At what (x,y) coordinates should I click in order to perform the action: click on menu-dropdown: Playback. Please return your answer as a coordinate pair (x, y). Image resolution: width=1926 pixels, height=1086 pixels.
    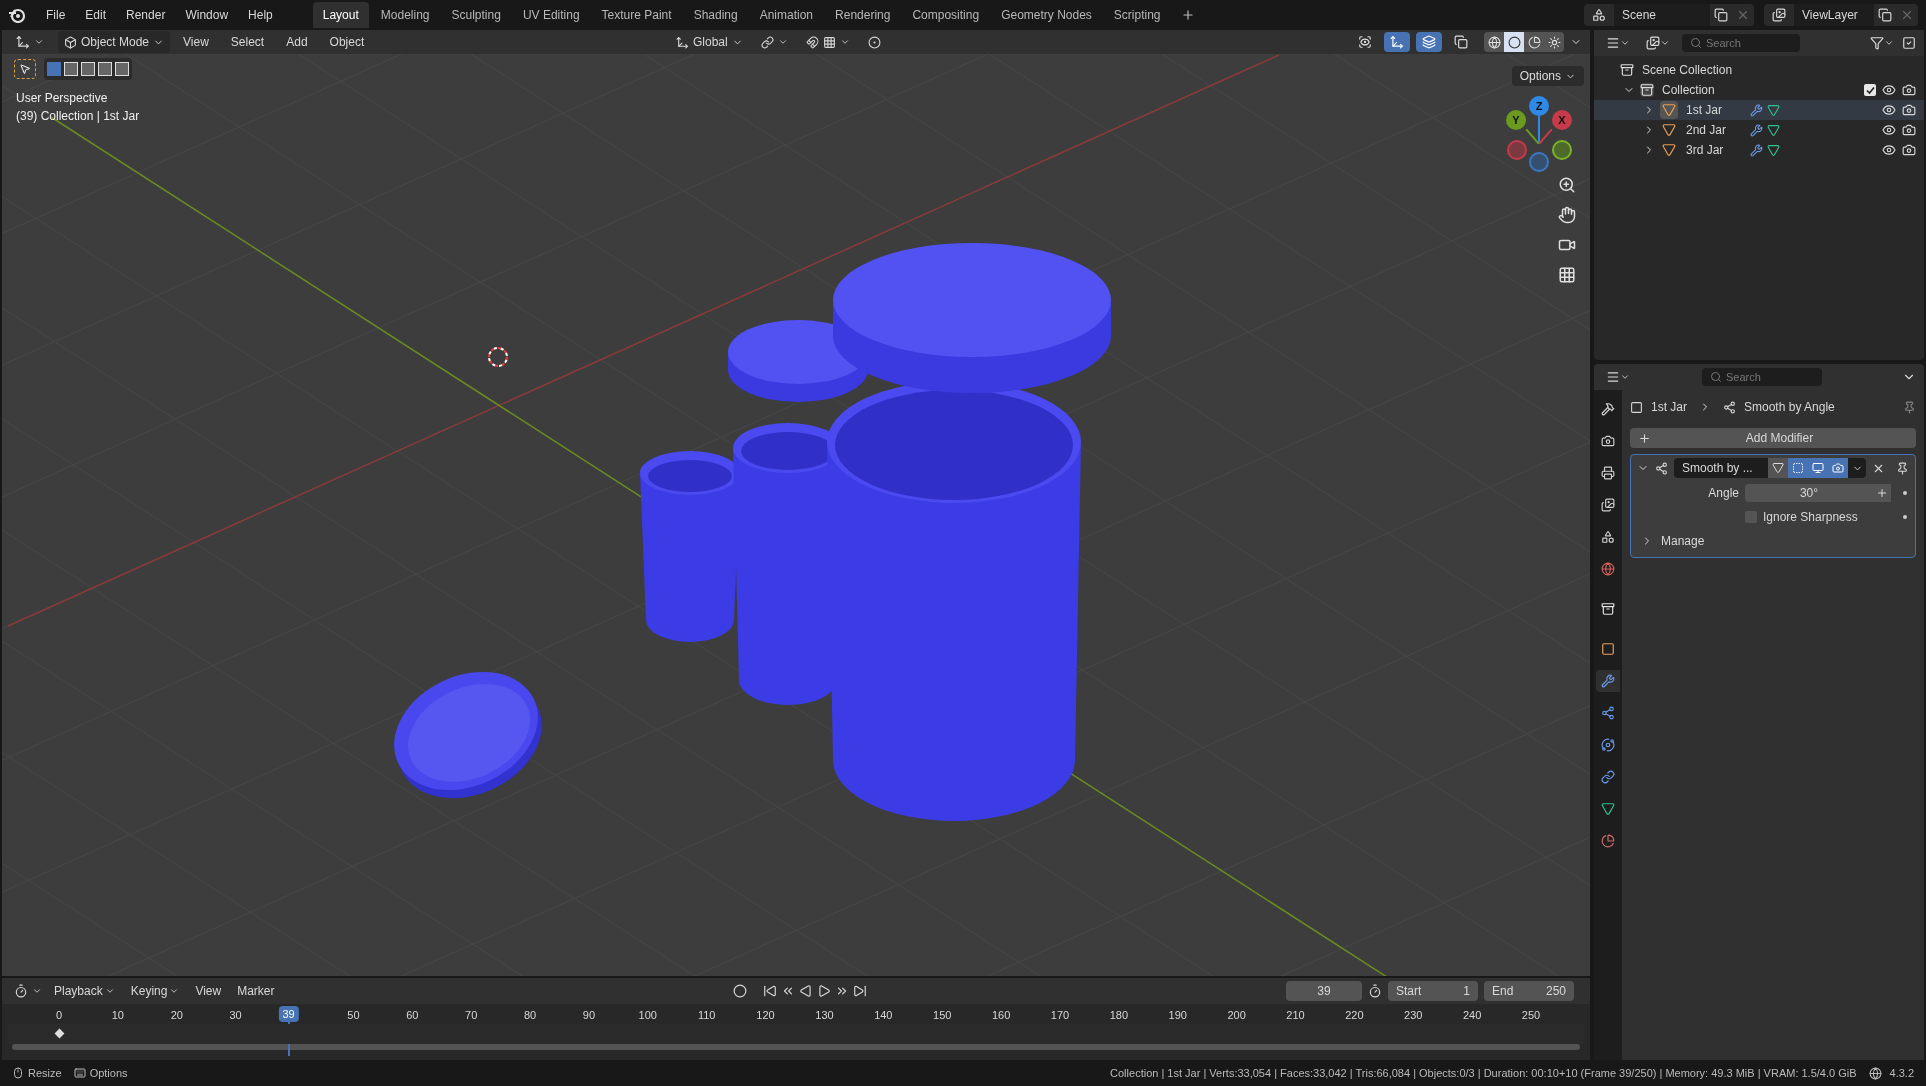
    Looking at the image, I should click on (84, 991).